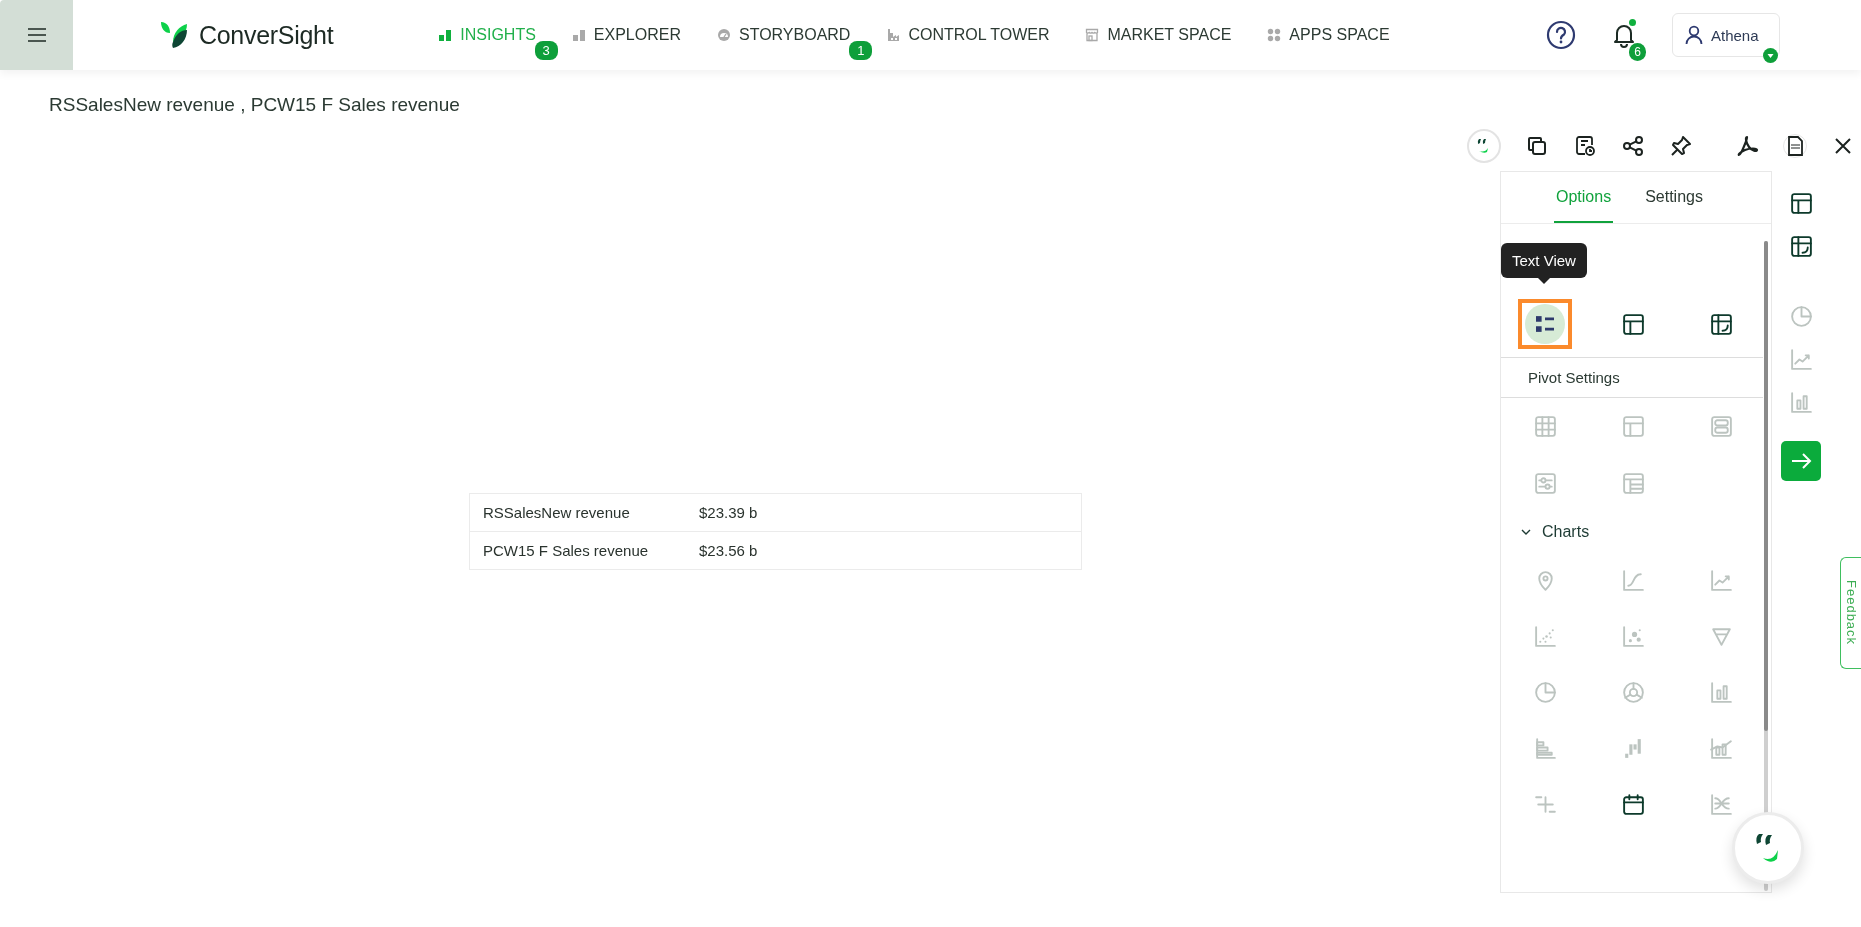  Describe the element at coordinates (884, 550) in the screenshot. I see `table-cell: $23.56 b` at that location.